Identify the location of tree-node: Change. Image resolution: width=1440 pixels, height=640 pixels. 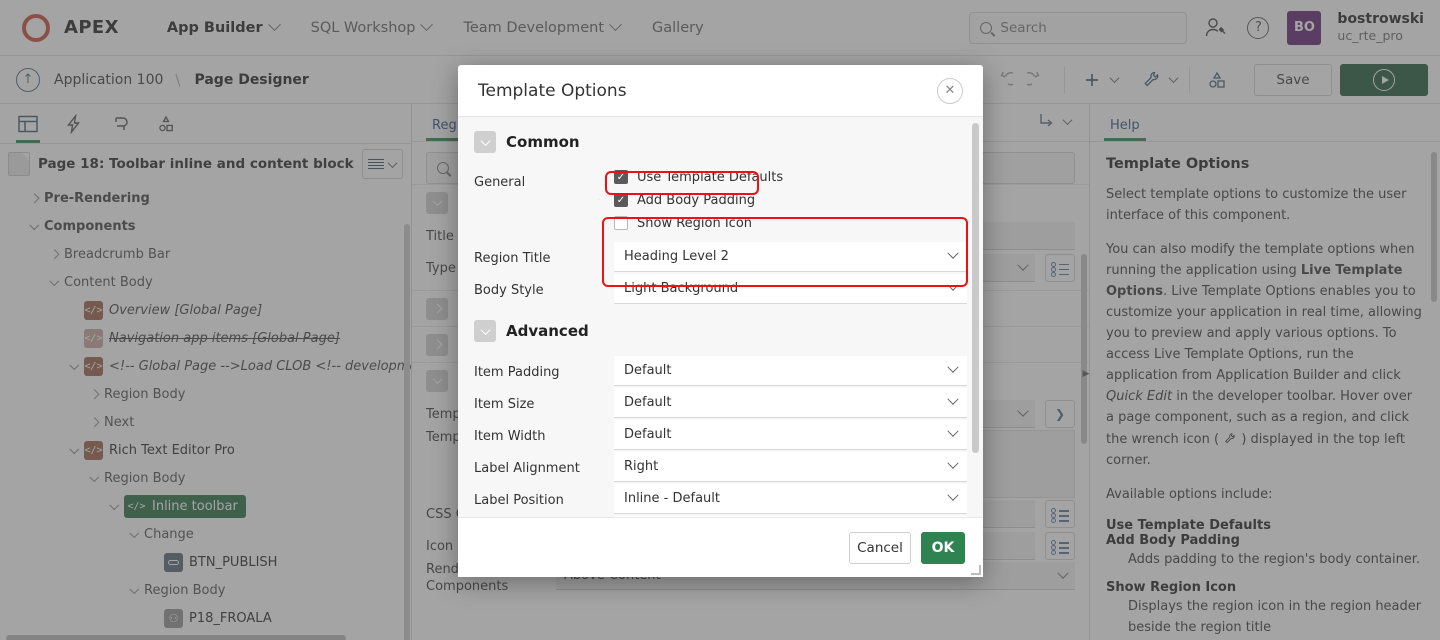
(205, 534).